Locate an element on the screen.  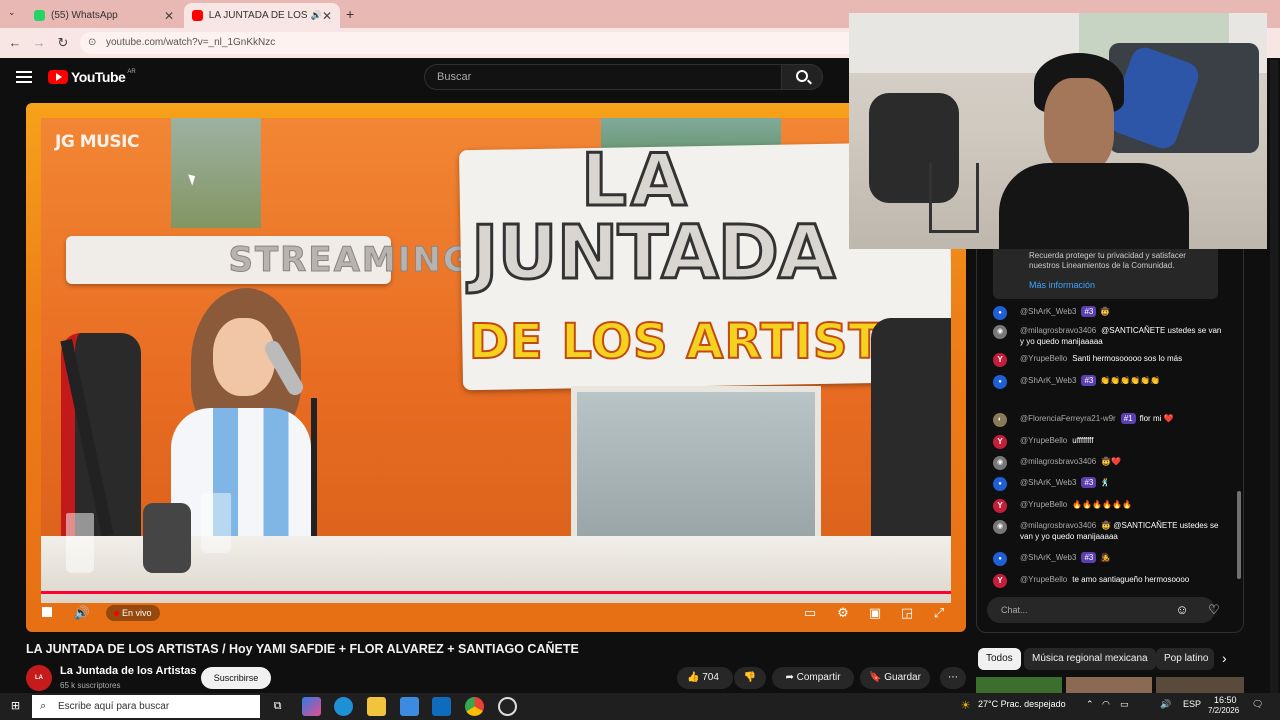
network-icon: ▭ is located at coordinates (1124, 704).